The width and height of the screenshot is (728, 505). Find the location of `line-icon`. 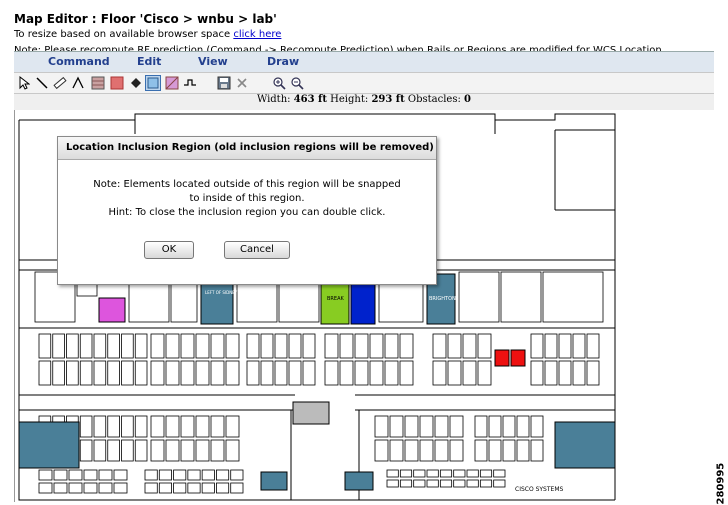

line-icon is located at coordinates (42, 83).